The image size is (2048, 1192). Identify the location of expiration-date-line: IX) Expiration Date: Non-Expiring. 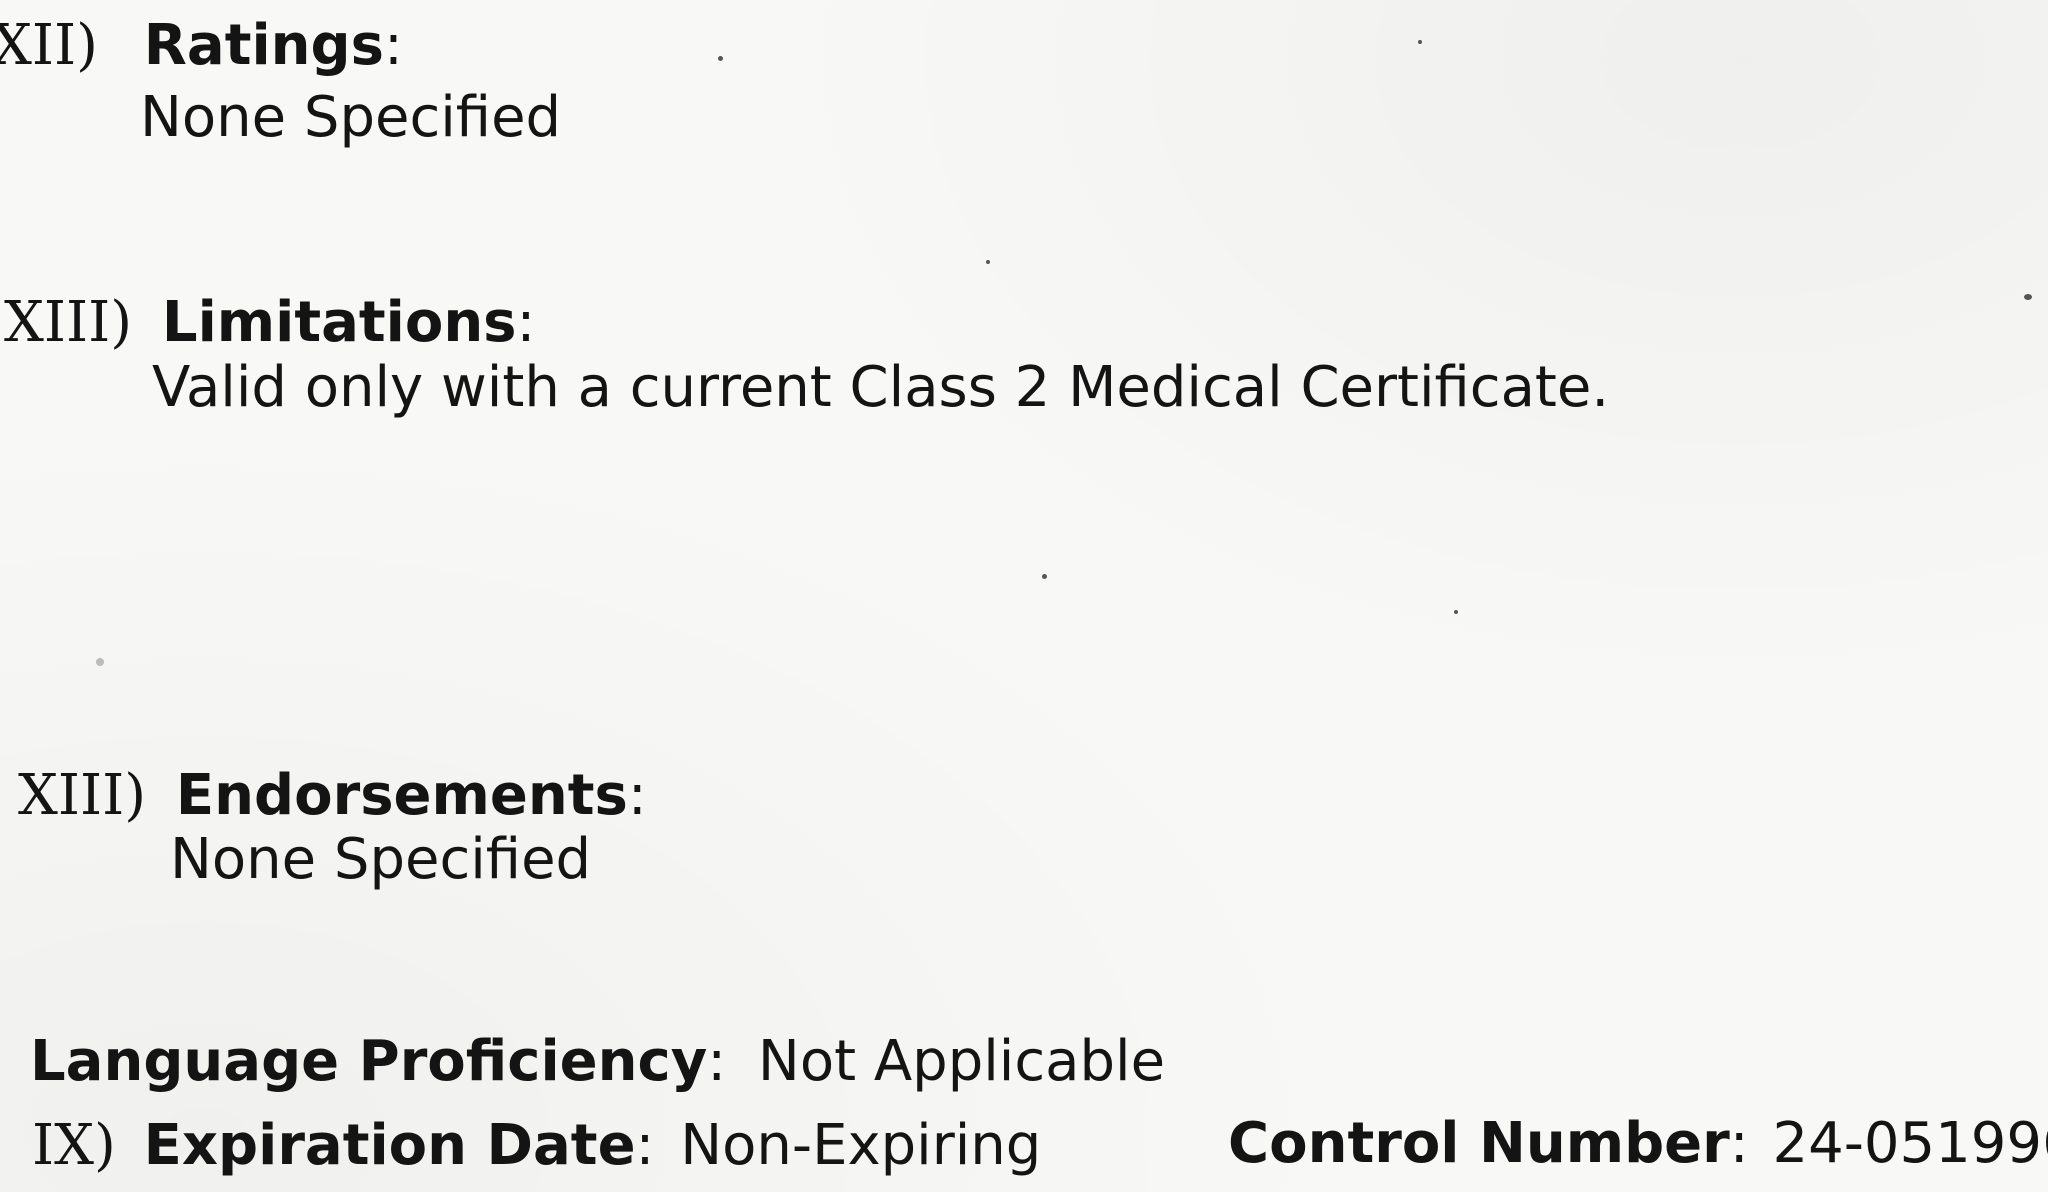
(536, 1146).